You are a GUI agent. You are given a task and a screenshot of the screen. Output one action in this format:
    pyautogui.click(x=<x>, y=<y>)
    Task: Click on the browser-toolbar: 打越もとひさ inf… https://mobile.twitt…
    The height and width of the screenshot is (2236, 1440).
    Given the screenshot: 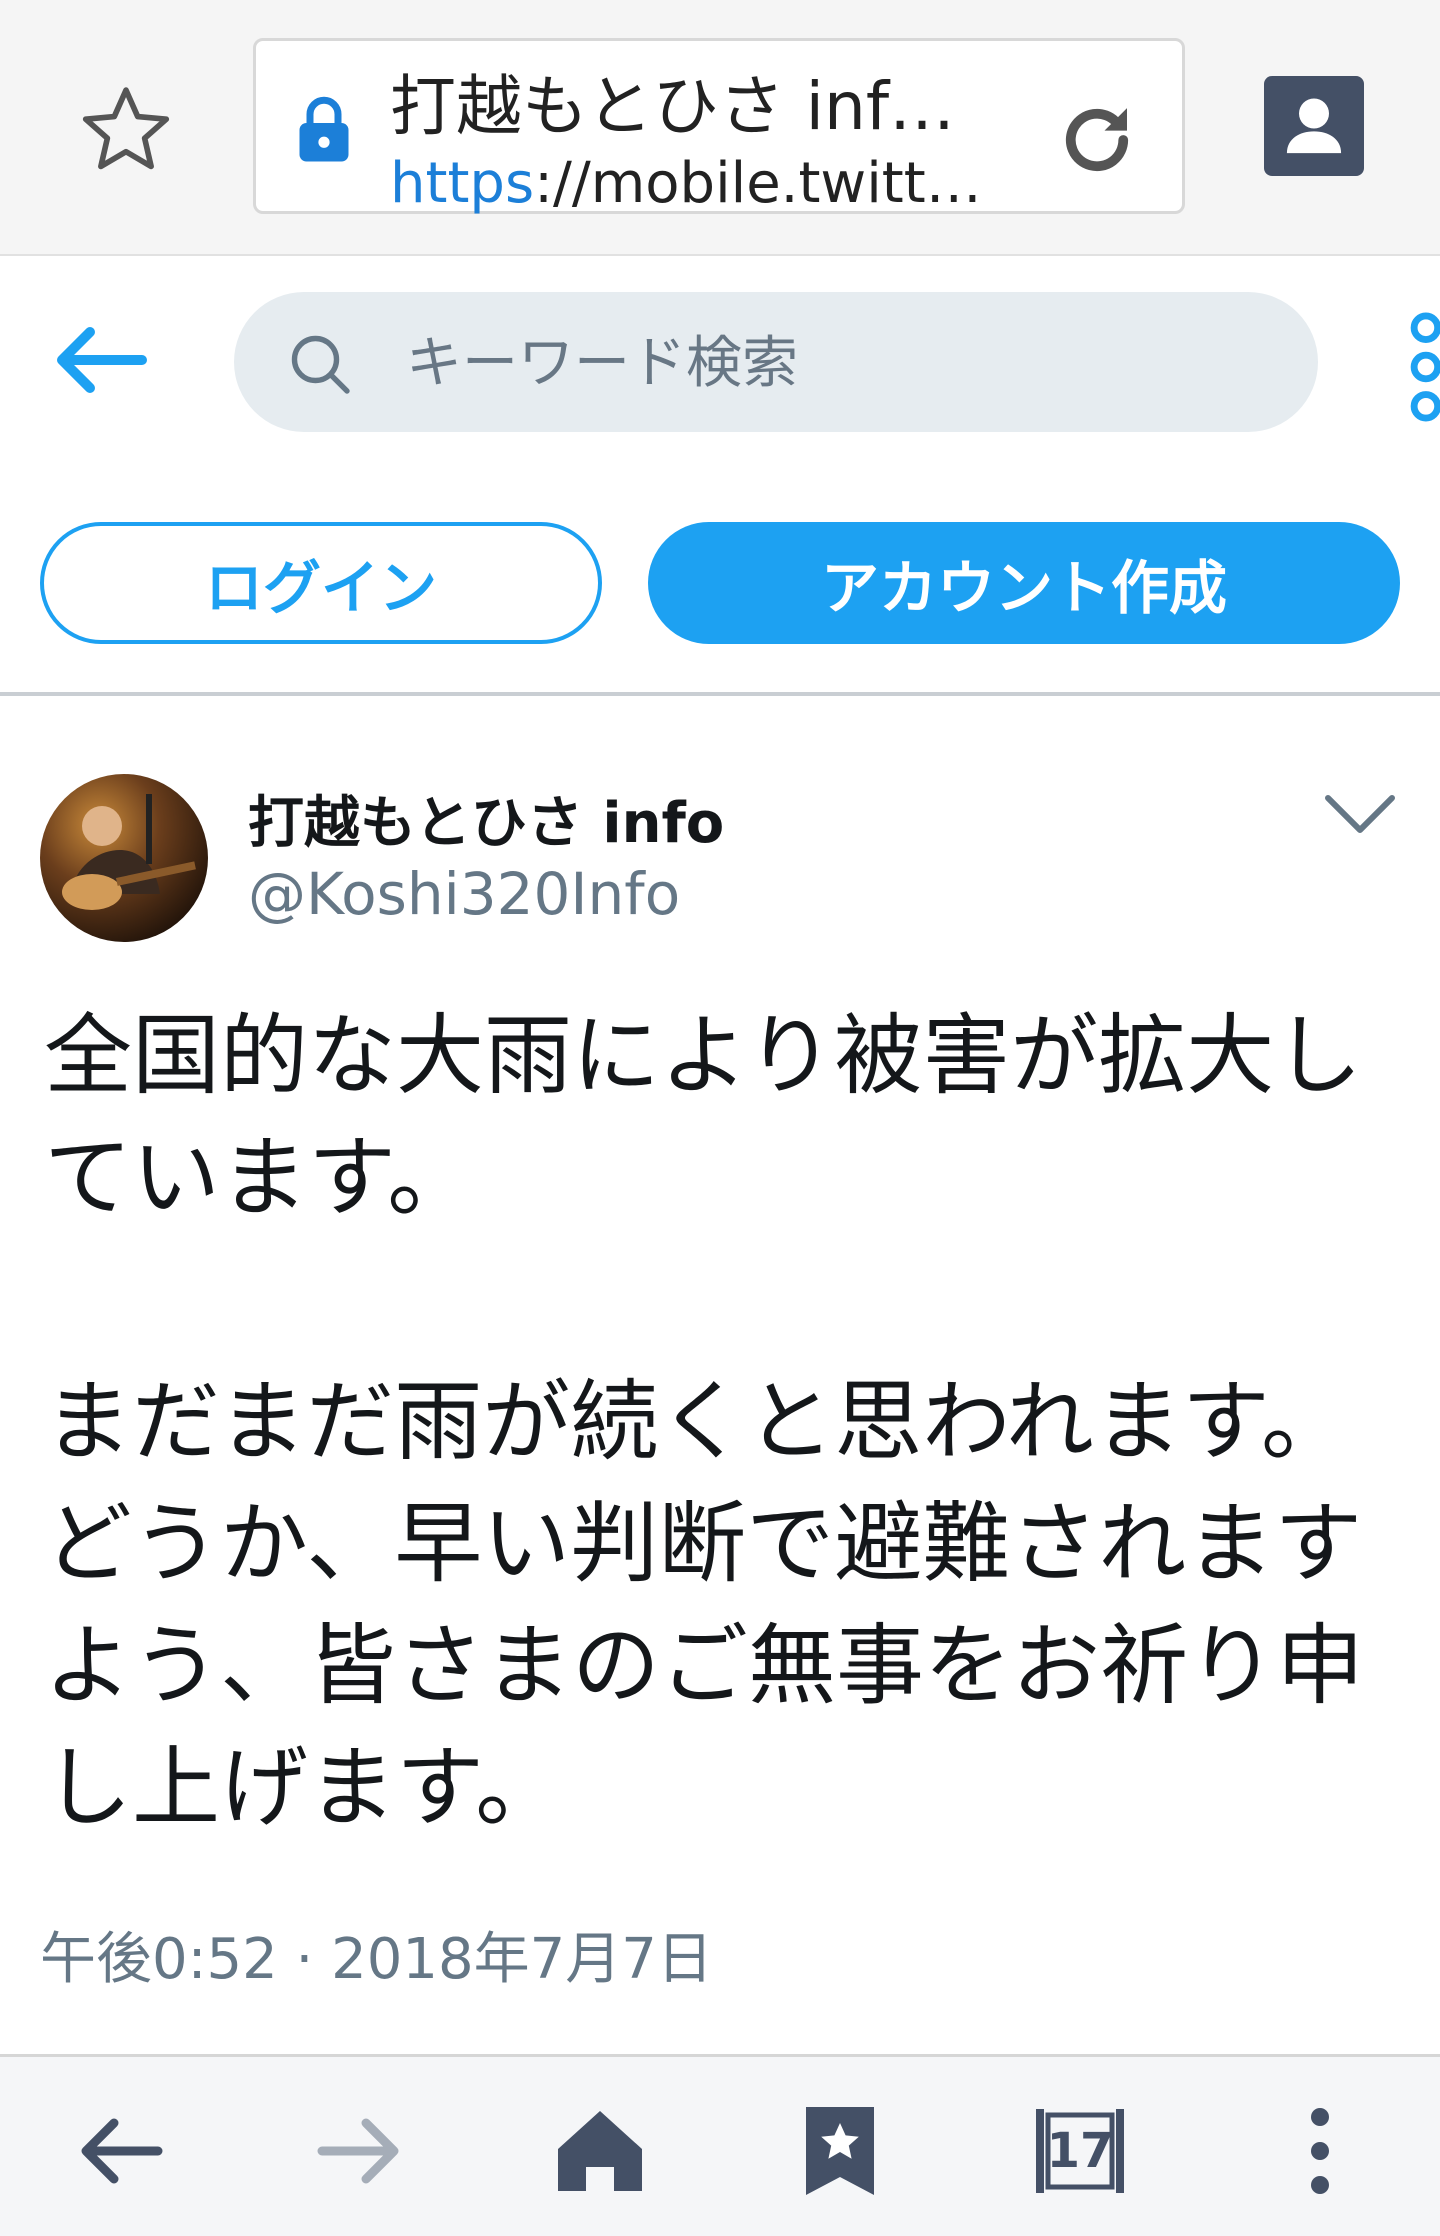 What is the action you would take?
    pyautogui.click(x=720, y=128)
    